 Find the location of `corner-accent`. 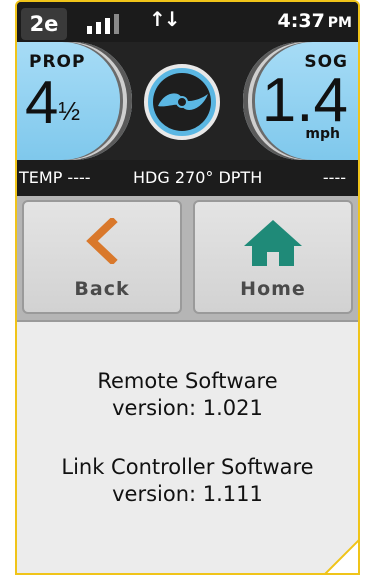

corner-accent is located at coordinates (341, 556).